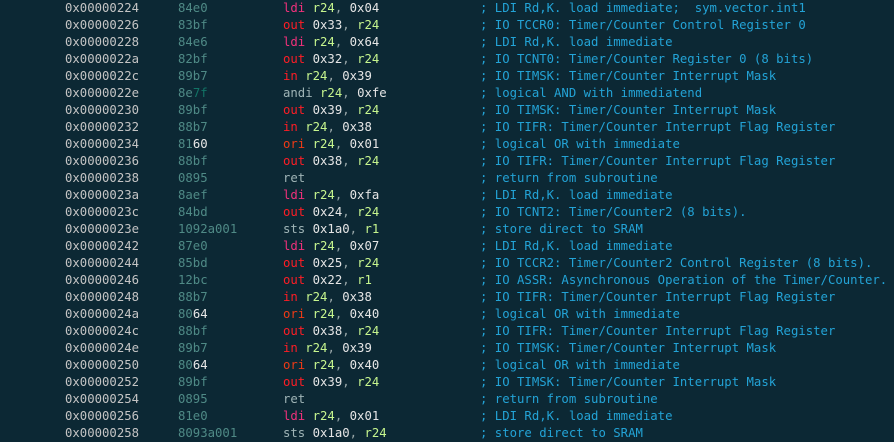  I want to click on instruction: ori r24, 0x01, so click(331, 144).